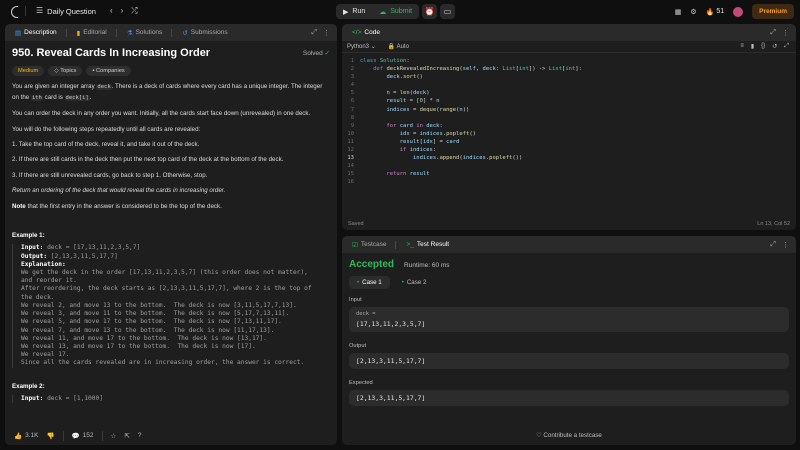  I want to click on code-line: 8, so click(352, 117).